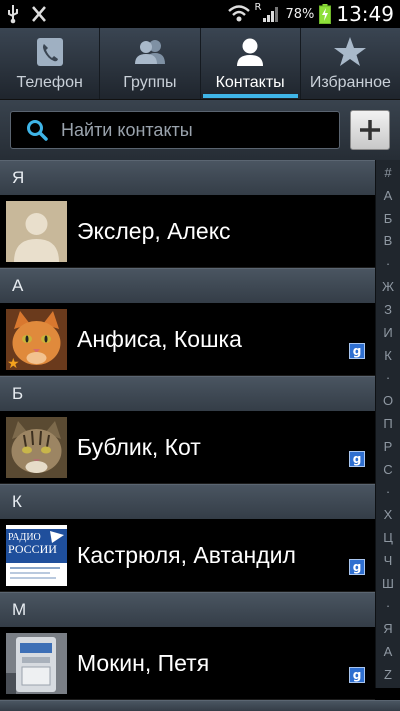 The image size is (400, 711). I want to click on section-header: Я, so click(187, 177).